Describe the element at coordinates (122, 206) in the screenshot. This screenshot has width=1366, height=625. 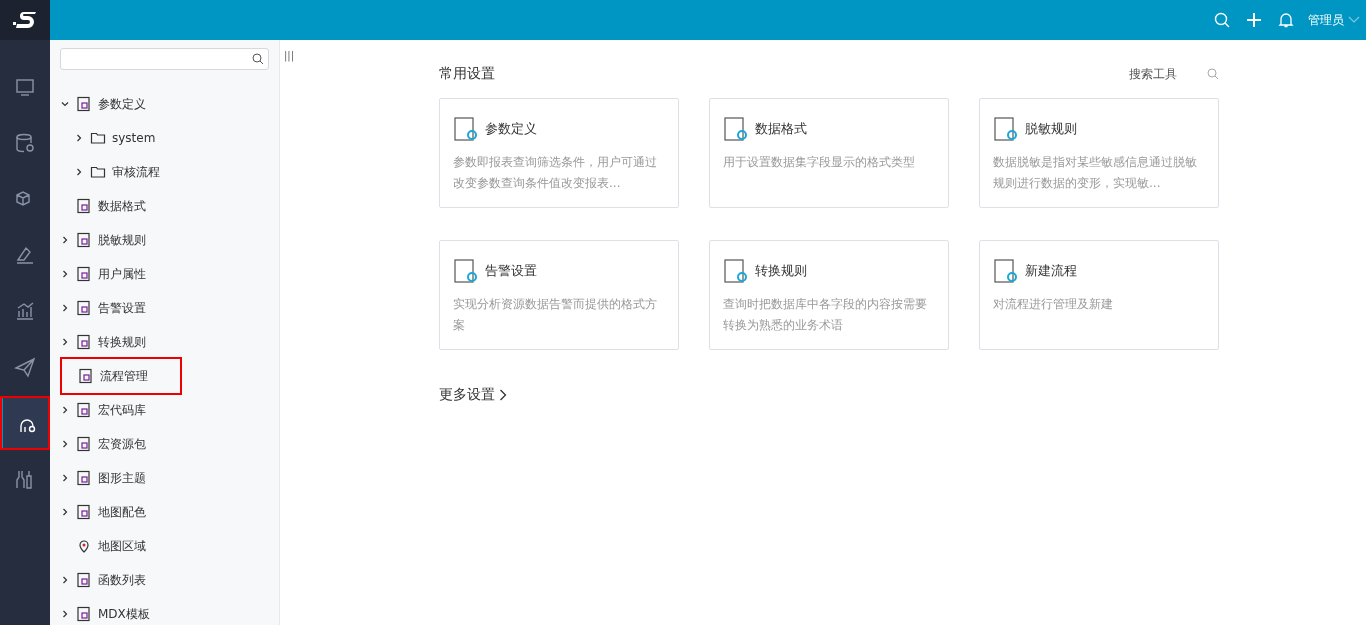
I see `tree-item: 数据格式` at that location.